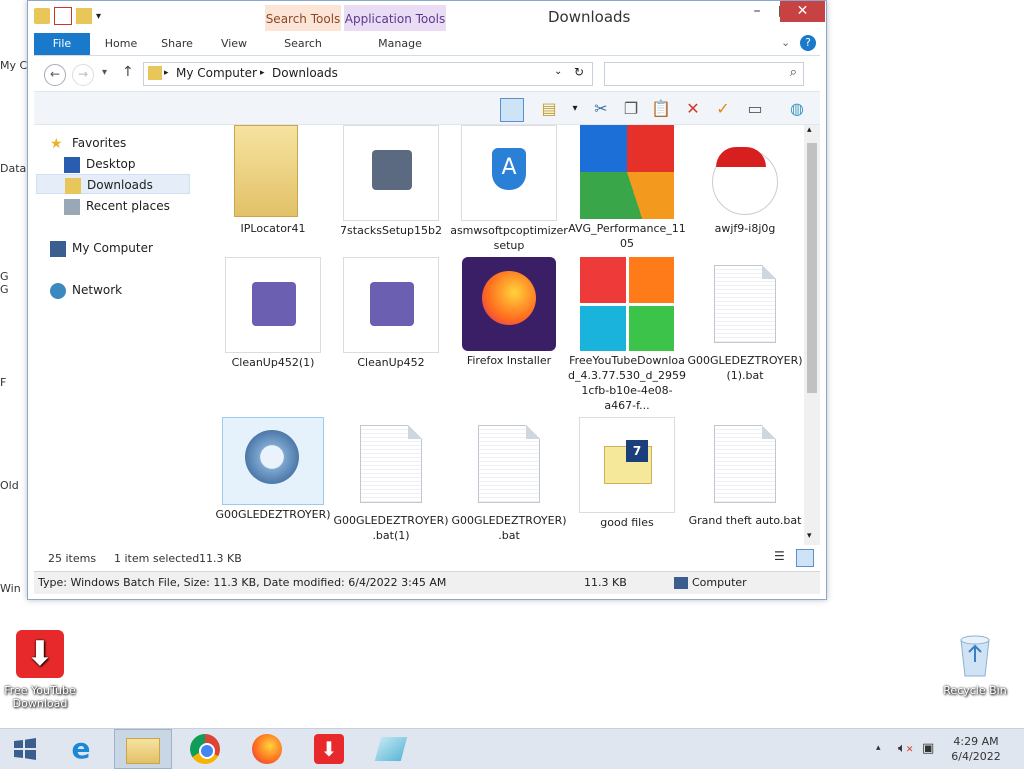 The image size is (1024, 783). I want to click on tab-manage: Manage, so click(400, 44).